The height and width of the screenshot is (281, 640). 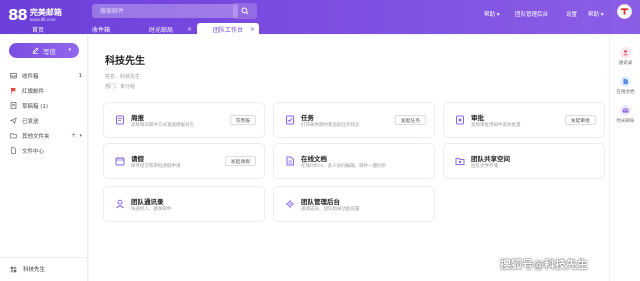 I want to click on time-mail-icon, so click(x=625, y=110).